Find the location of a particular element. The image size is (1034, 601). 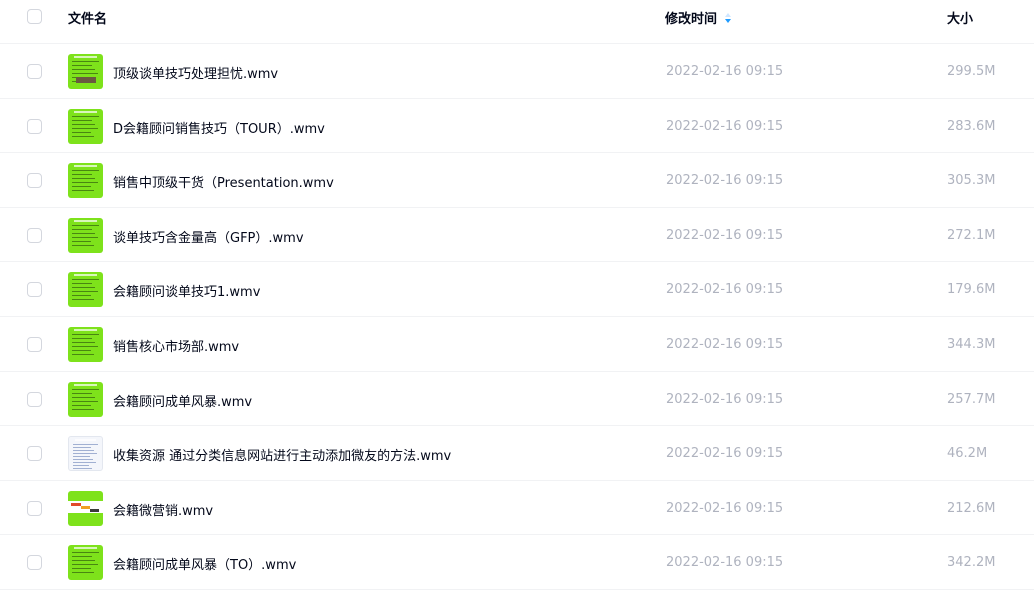

file-row: 会籍顾问成单风暴.wmv 2022-02-16 09:15 257.7M is located at coordinates (517, 399).